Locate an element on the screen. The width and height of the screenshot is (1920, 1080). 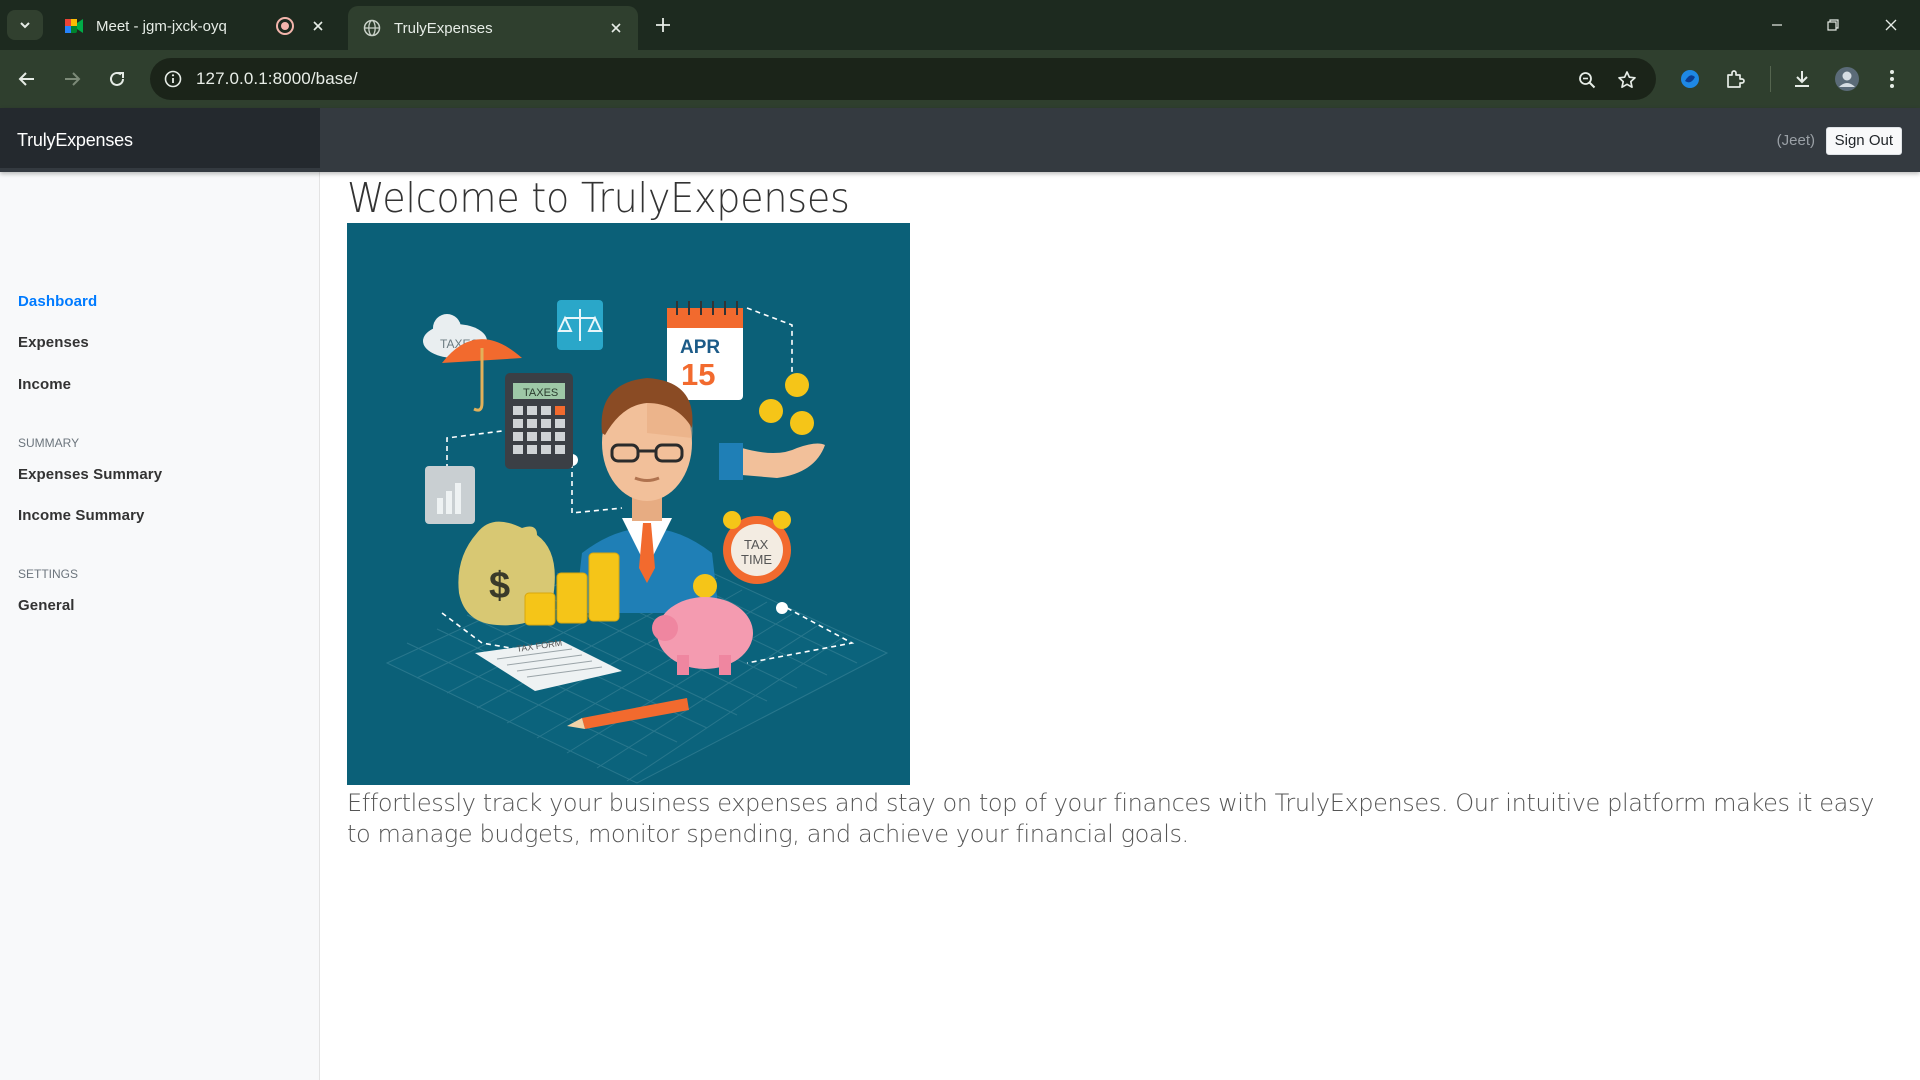
recording-icon is located at coordinates (285, 26).